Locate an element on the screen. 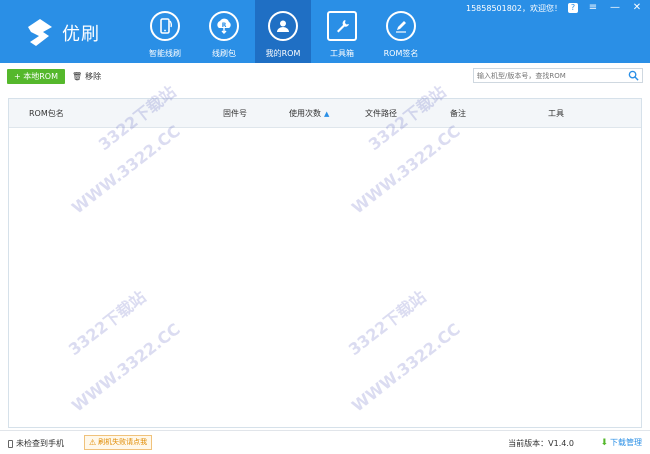  download-label: 下载管理 is located at coordinates (626, 442).